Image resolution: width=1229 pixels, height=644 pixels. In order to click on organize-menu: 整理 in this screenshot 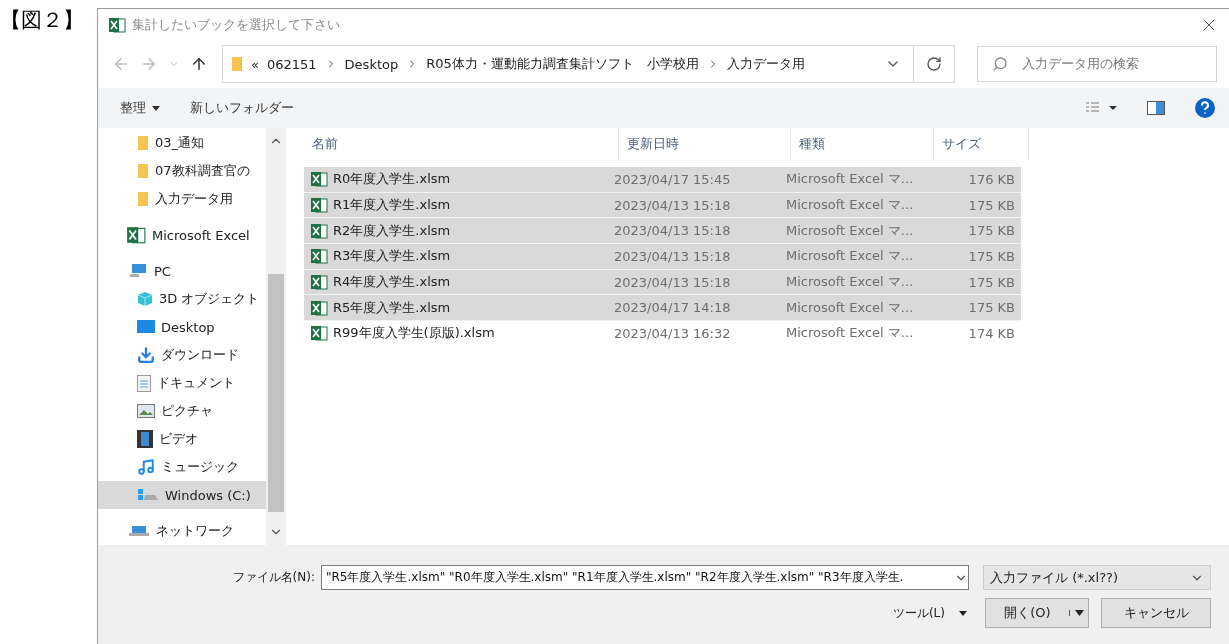, I will do `click(140, 108)`.